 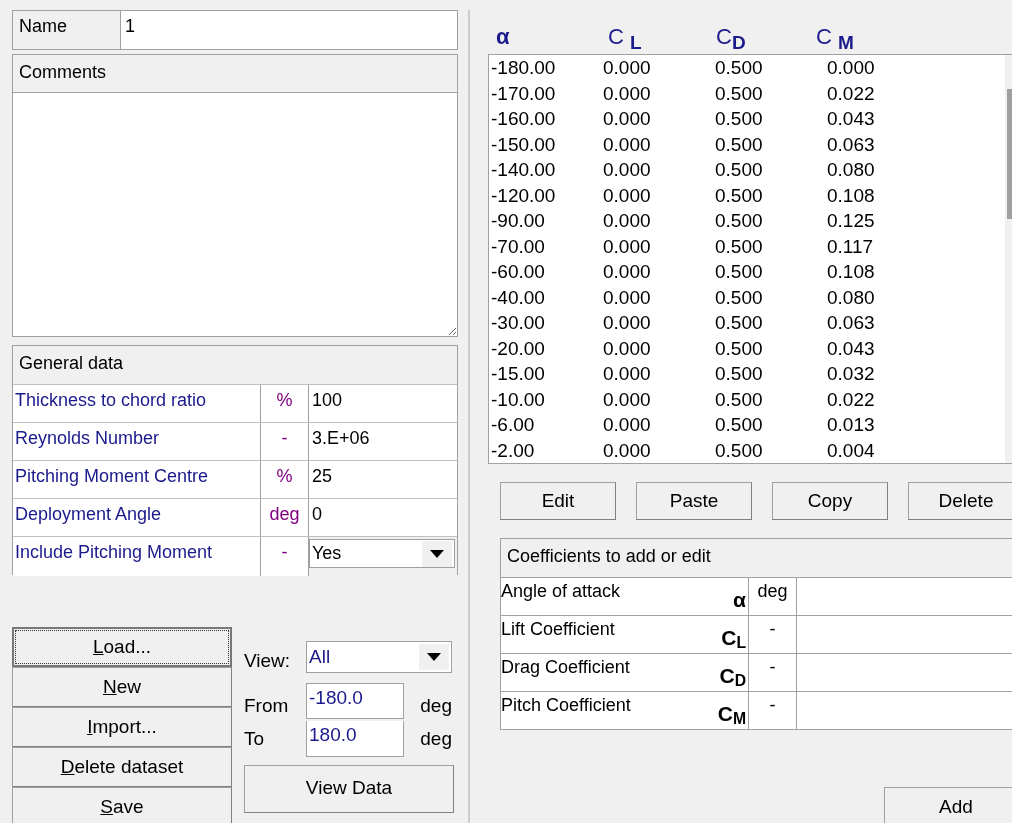 What do you see at coordinates (379, 657) in the screenshot?
I see `dropdown: All` at bounding box center [379, 657].